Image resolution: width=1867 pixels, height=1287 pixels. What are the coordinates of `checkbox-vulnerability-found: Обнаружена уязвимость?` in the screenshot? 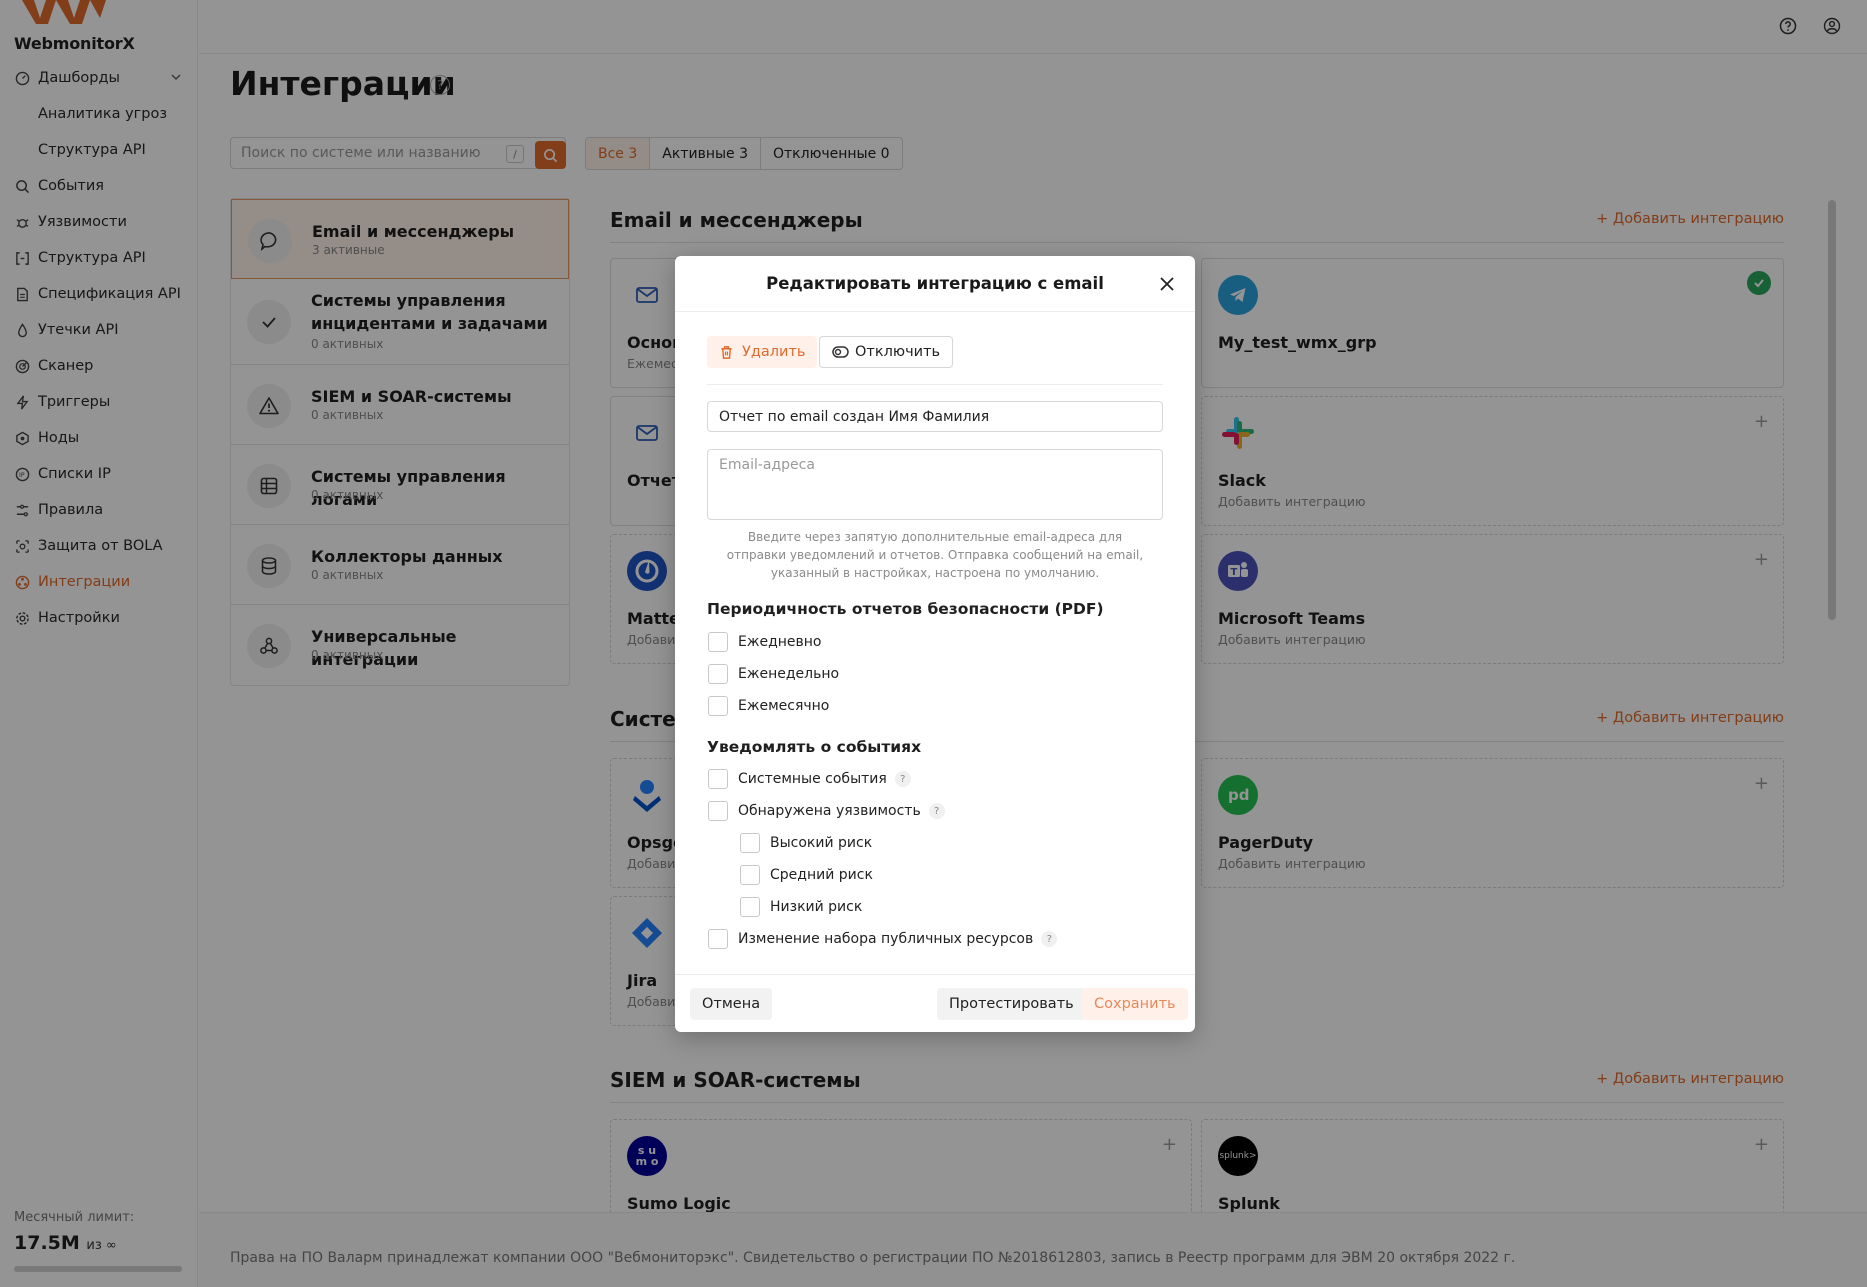 It's located at (826, 811).